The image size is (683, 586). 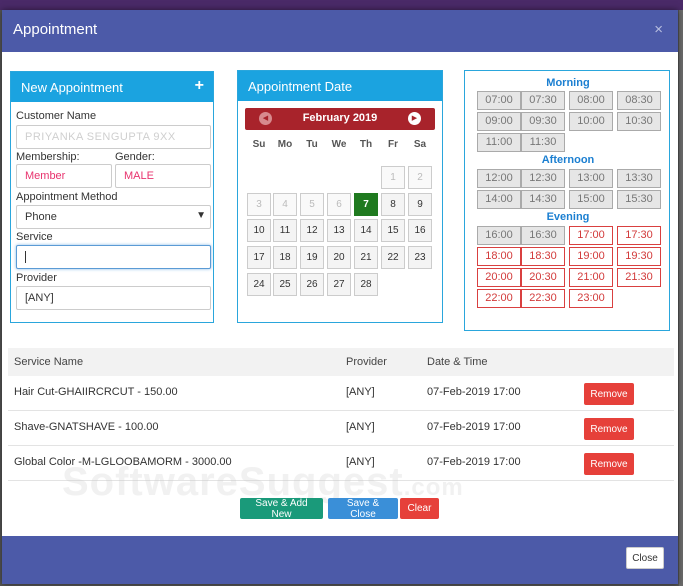 What do you see at coordinates (420, 257) in the screenshot?
I see `calendar-day: 23` at bounding box center [420, 257].